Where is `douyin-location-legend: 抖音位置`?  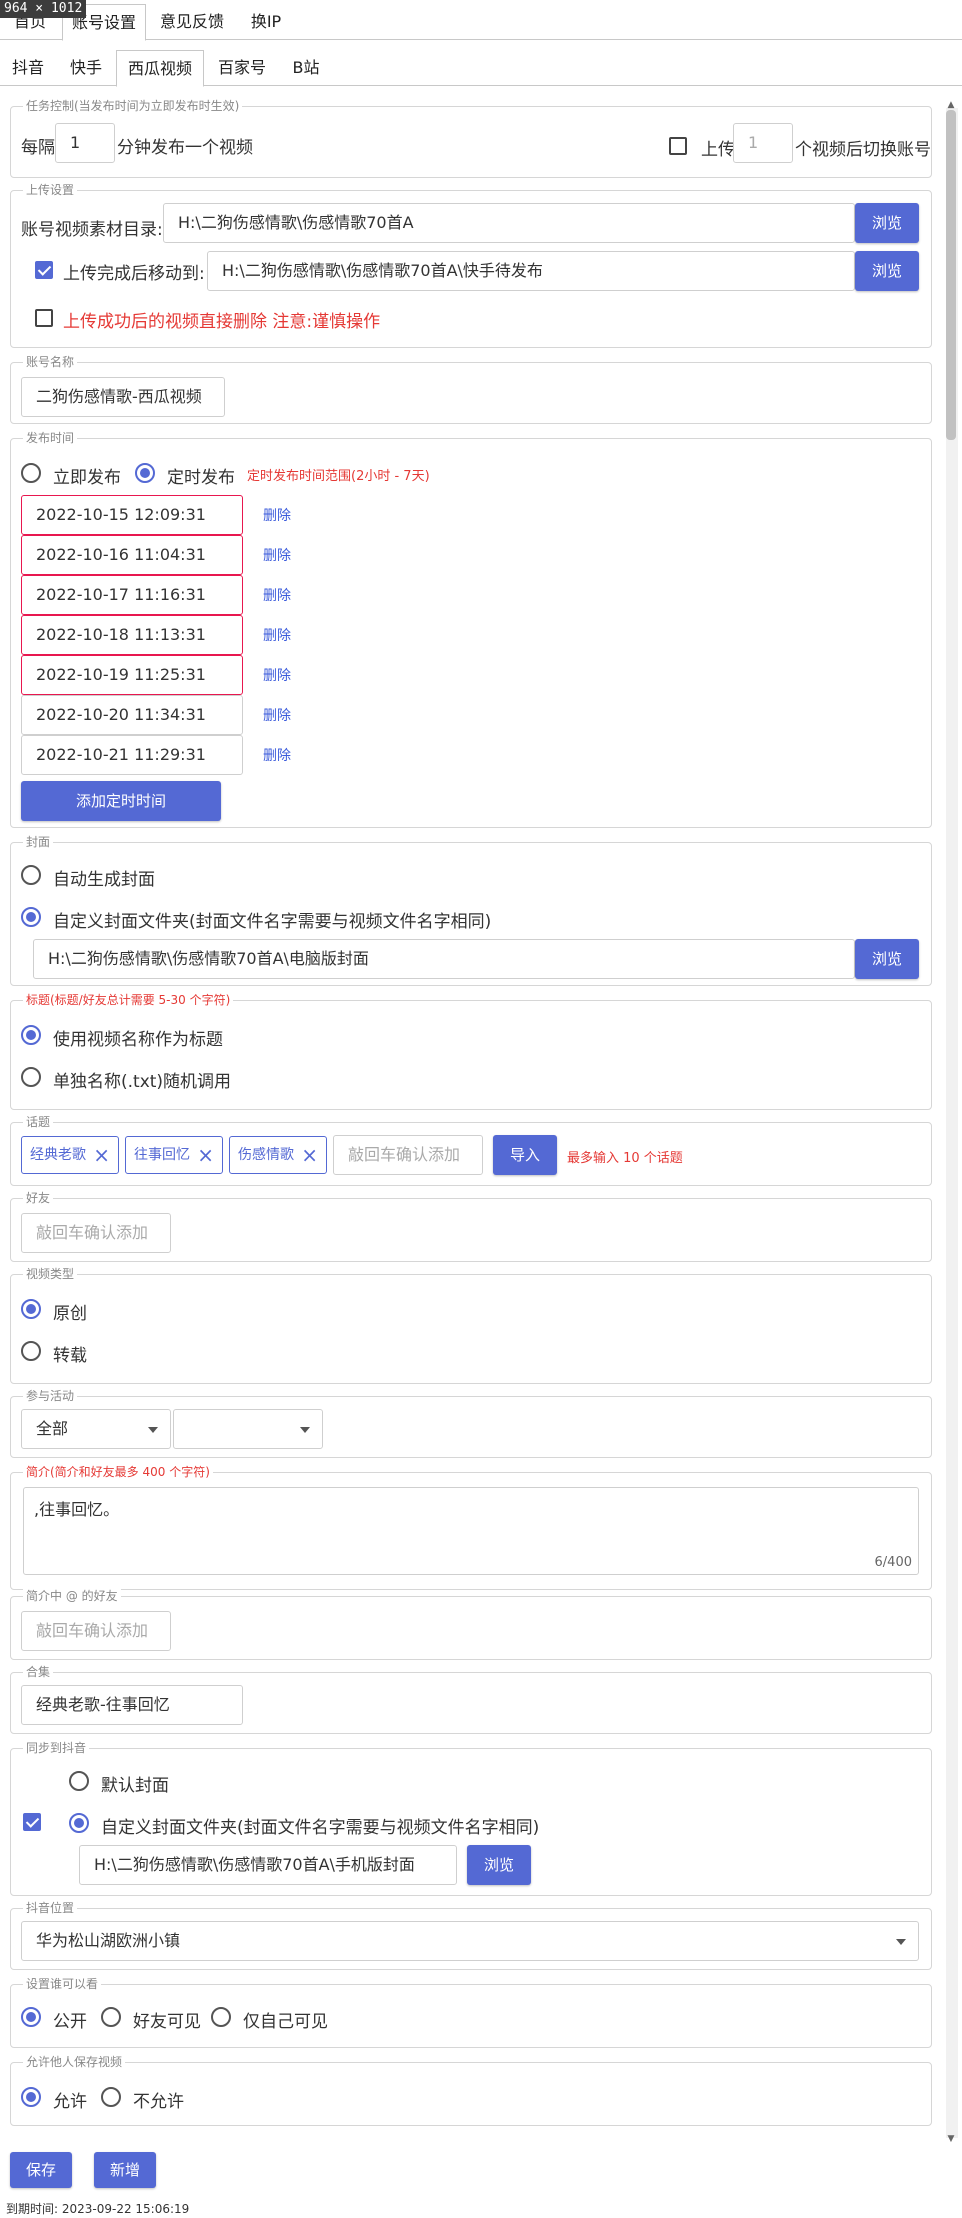 douyin-location-legend: 抖音位置 is located at coordinates (50, 1908).